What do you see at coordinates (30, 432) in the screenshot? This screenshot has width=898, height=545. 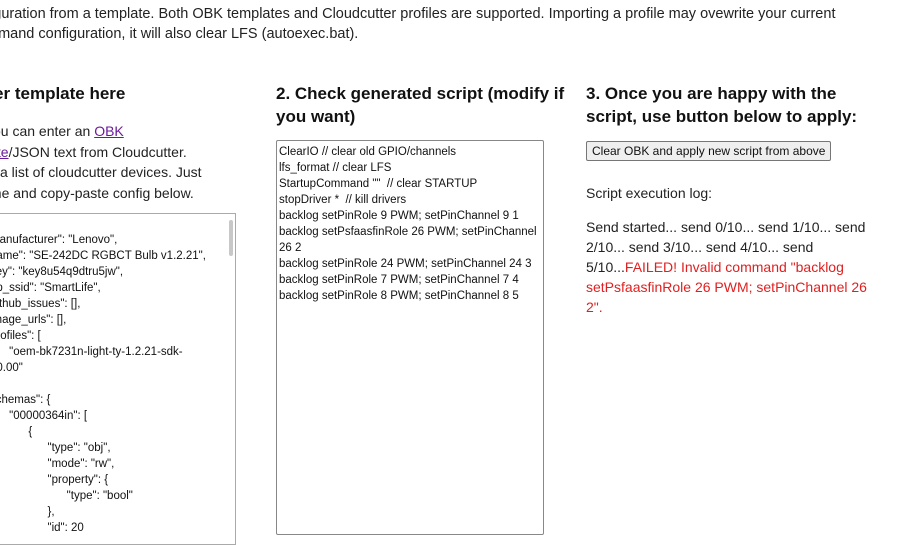 I see `json-line: {` at bounding box center [30, 432].